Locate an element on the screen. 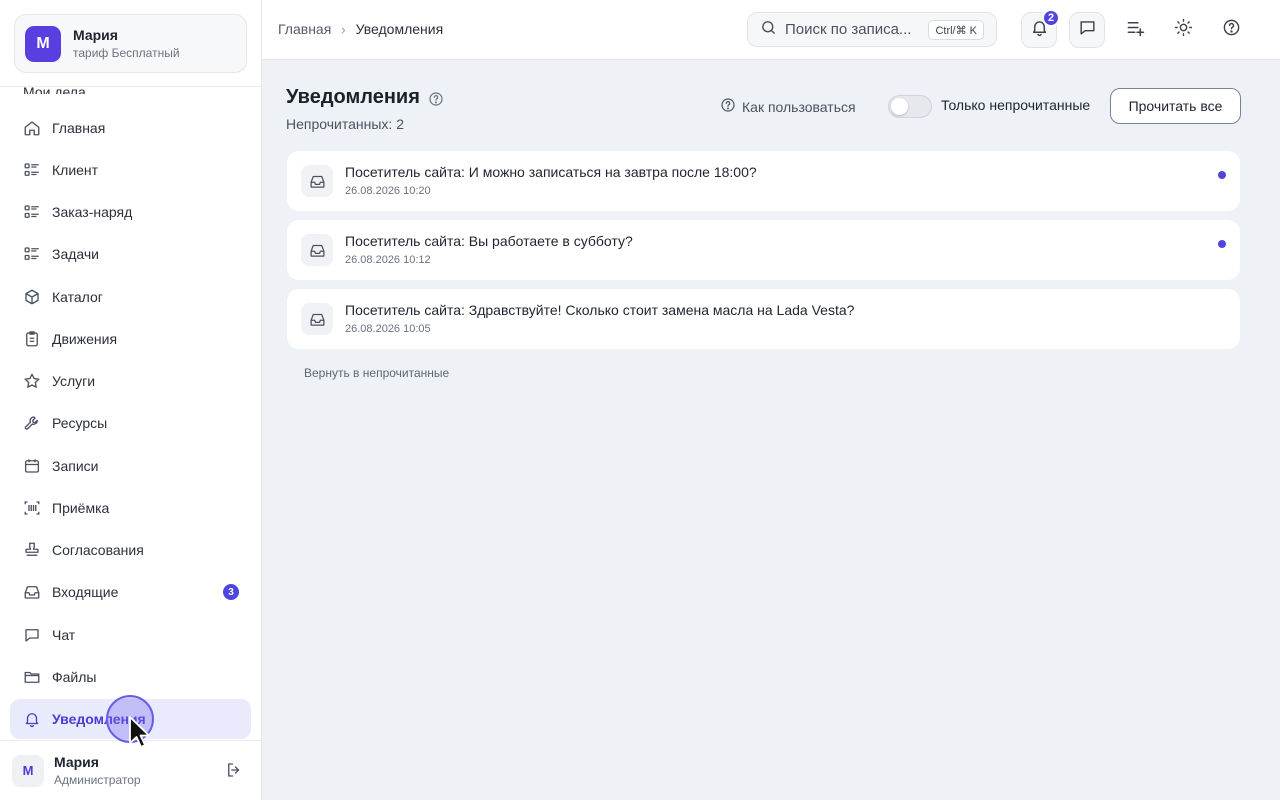  user-avatar: М is located at coordinates (28, 770).